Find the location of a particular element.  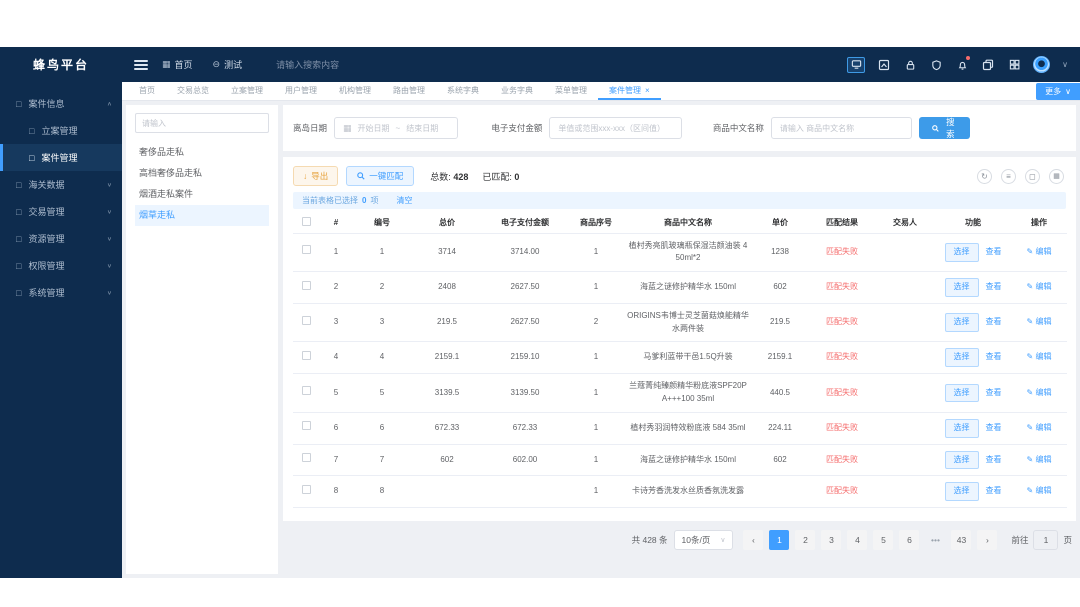

user-avatar is located at coordinates (1042, 64).